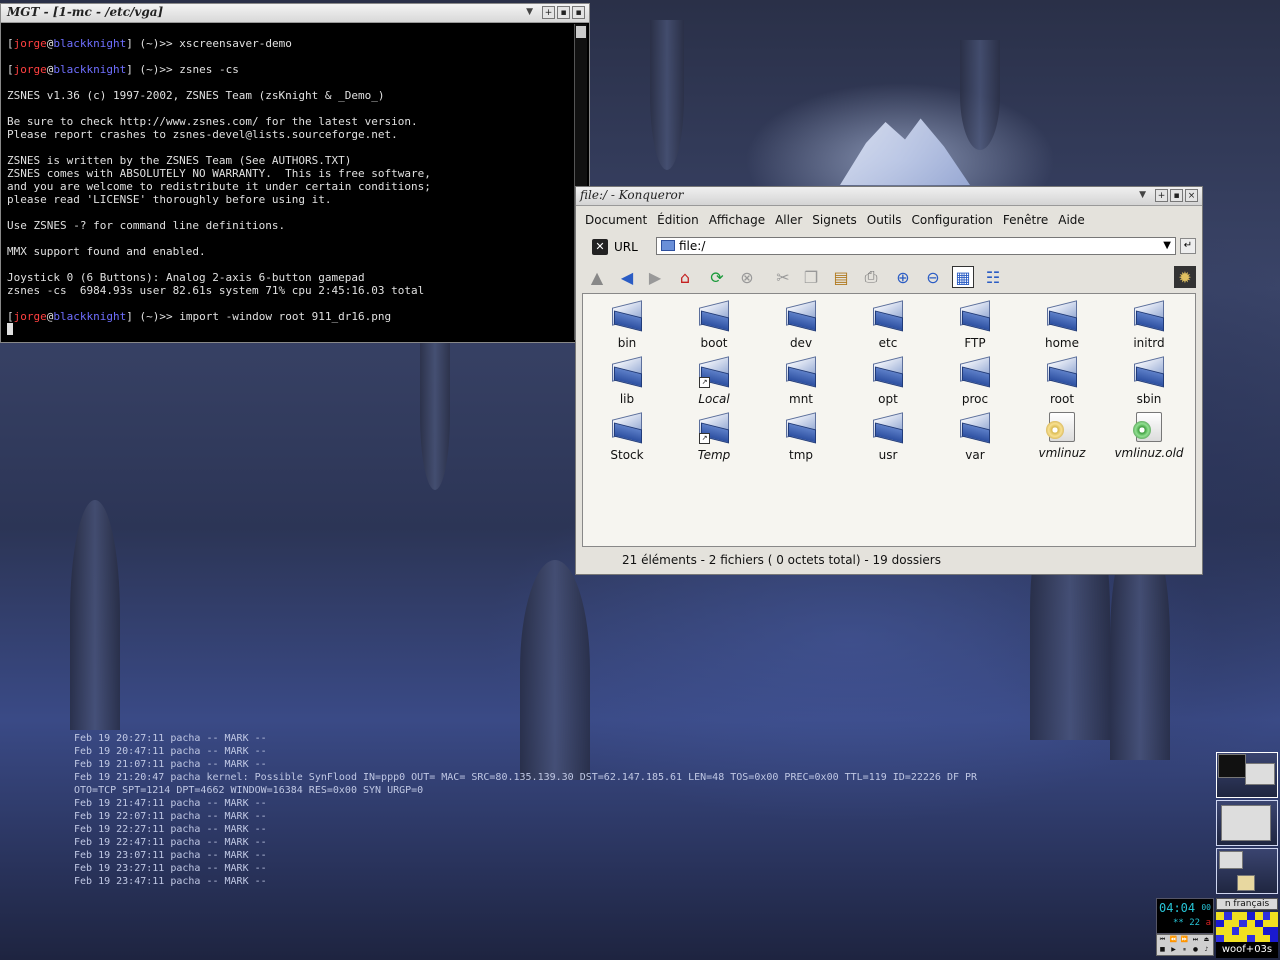 The height and width of the screenshot is (960, 1280). Describe the element at coordinates (975, 381) in the screenshot. I see `file-item-proc: proc` at that location.